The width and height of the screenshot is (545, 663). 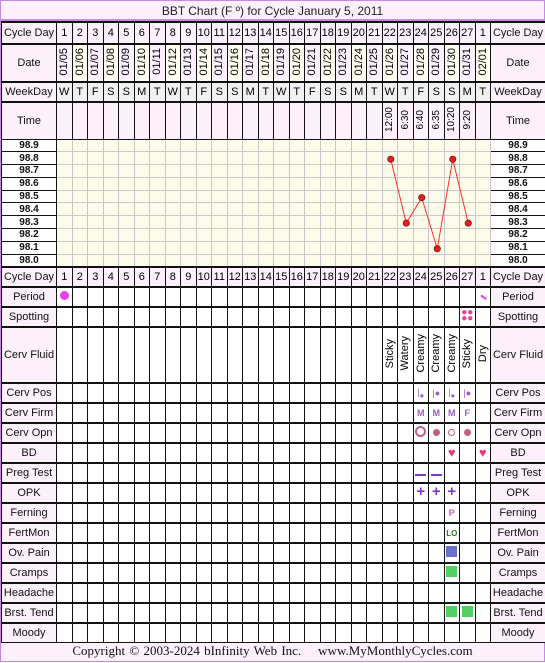 I want to click on cerv_opn-cell, so click(x=235, y=433).